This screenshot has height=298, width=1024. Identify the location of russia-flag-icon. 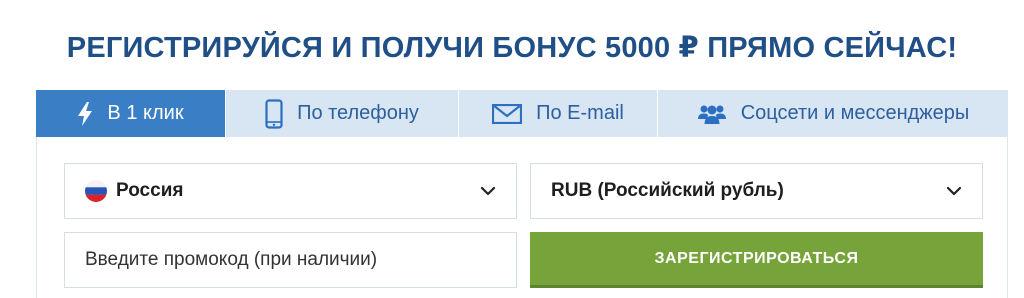
(96, 191).